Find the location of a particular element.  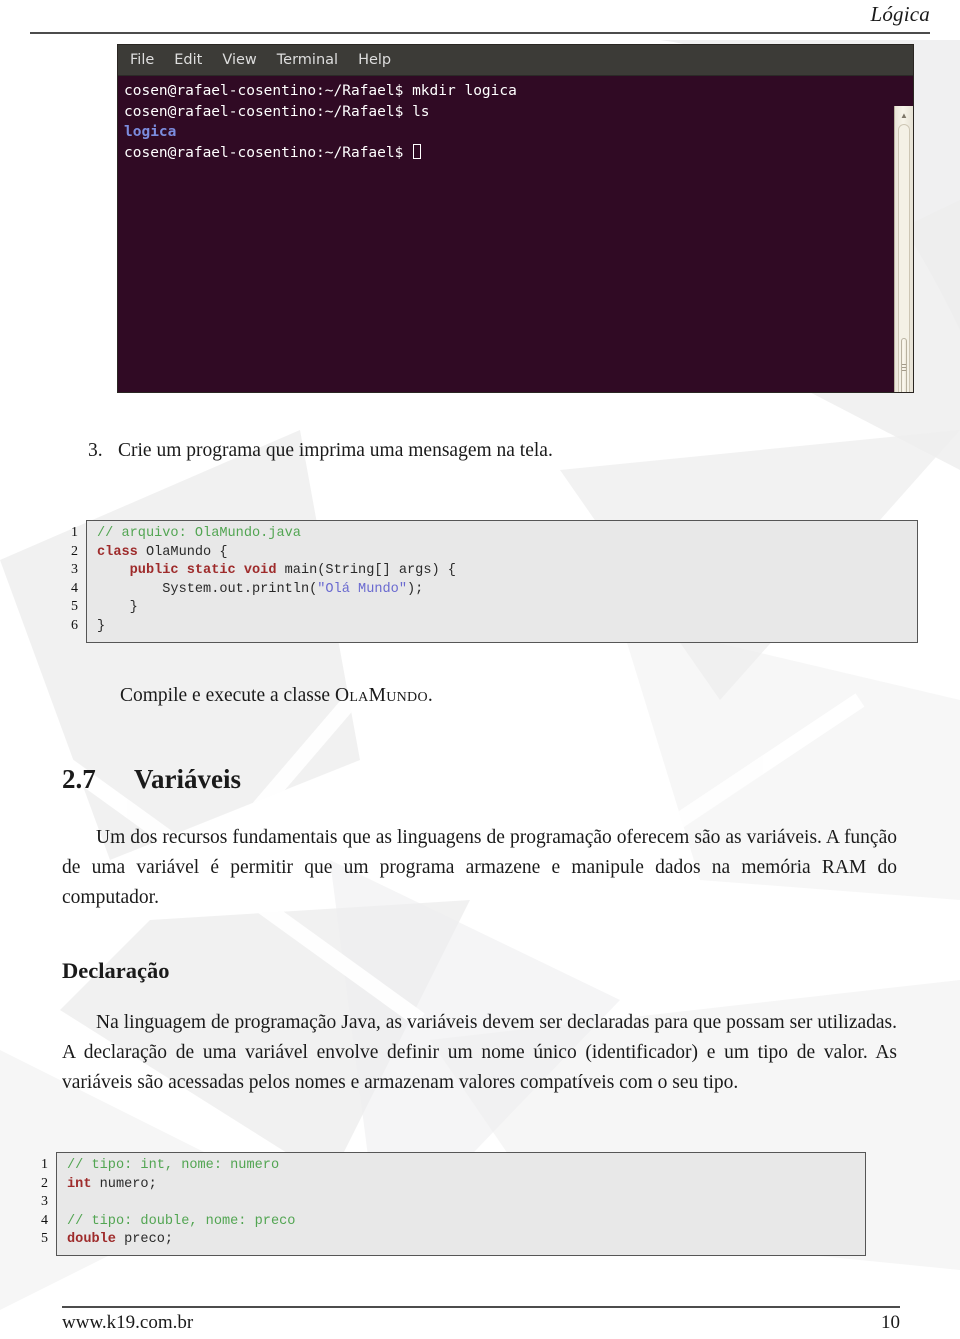

code-line: class OlaMundo { is located at coordinates (504, 553).